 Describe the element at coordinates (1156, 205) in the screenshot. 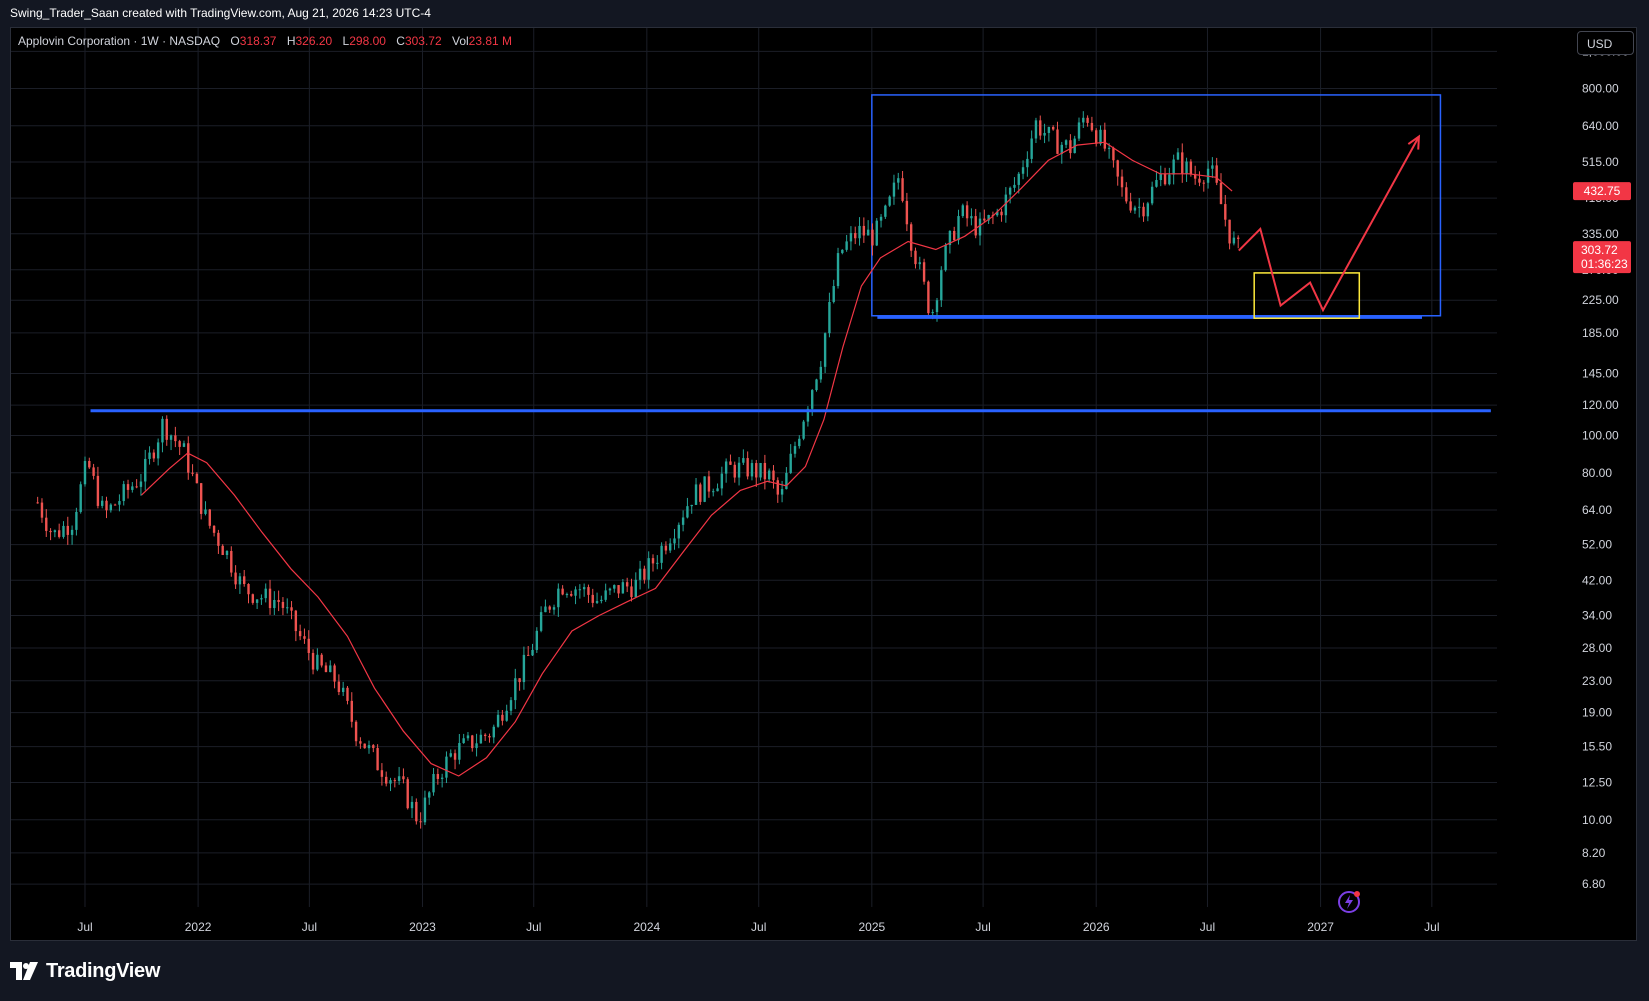

I see `range-rectangle` at that location.